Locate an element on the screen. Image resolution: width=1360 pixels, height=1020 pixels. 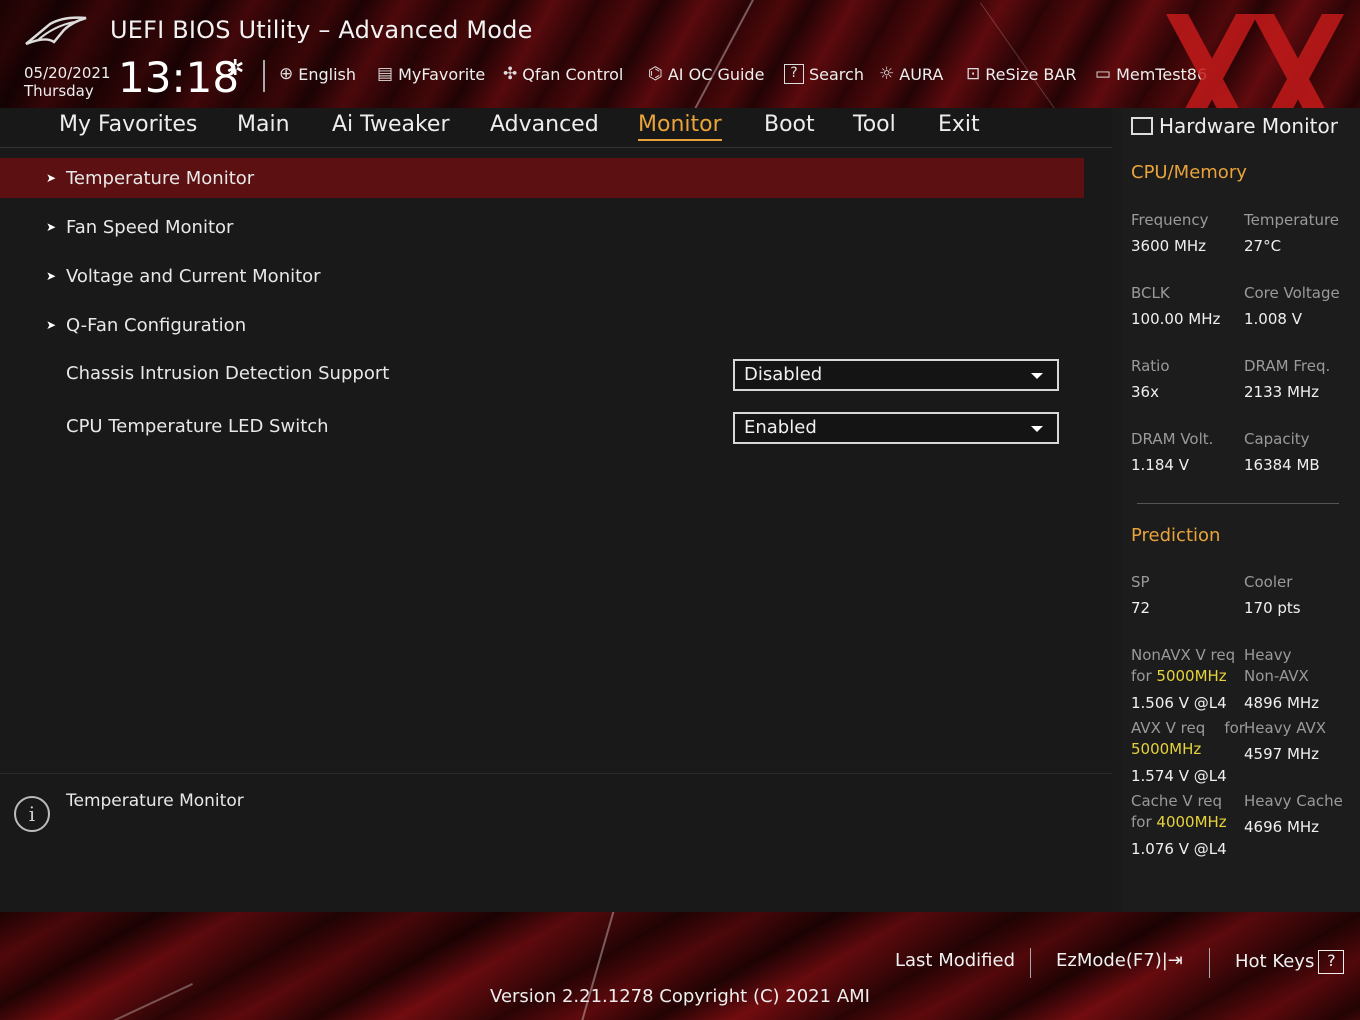
sp-label: SP is located at coordinates (1140, 582).